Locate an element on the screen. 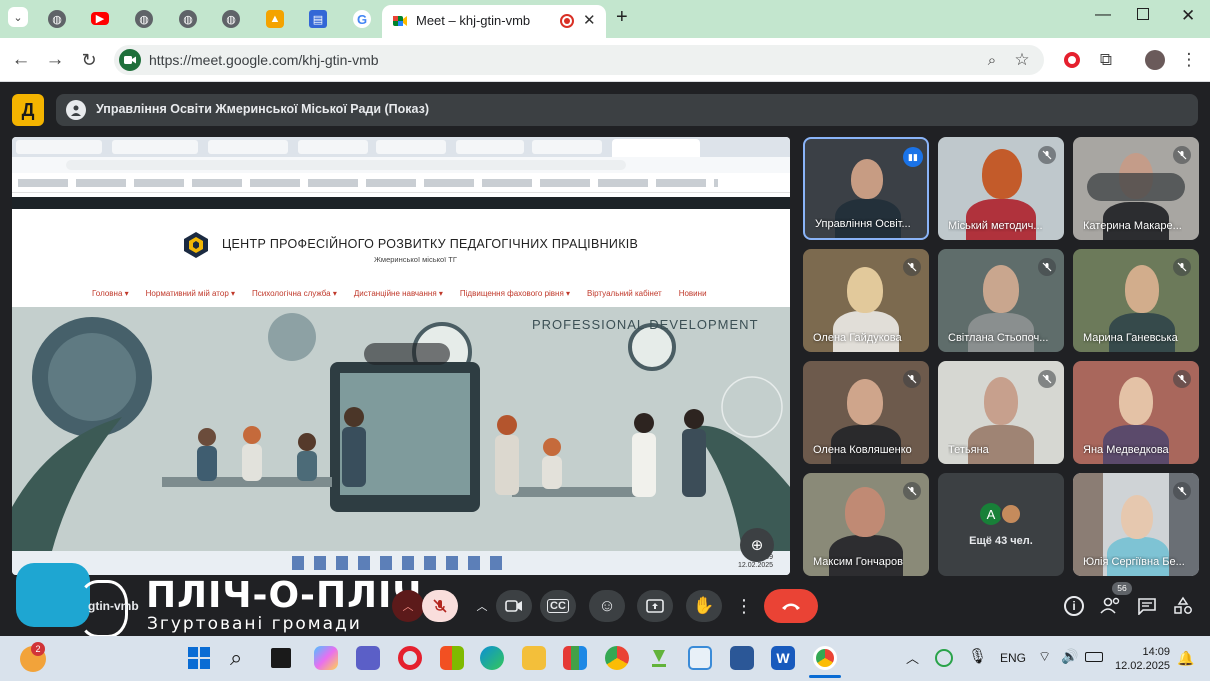 The height and width of the screenshot is (681, 1210). volume-icon: 🔊 is located at coordinates (1069, 656).